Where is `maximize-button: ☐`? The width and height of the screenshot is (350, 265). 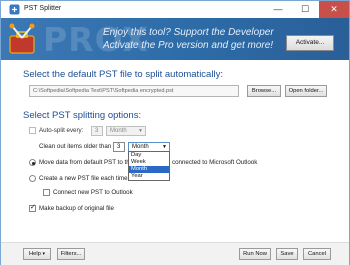 maximize-button: ☐ is located at coordinates (305, 9).